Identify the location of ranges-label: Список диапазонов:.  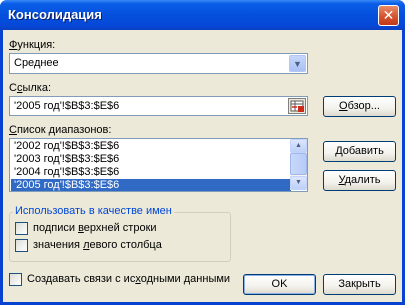
(60, 130).